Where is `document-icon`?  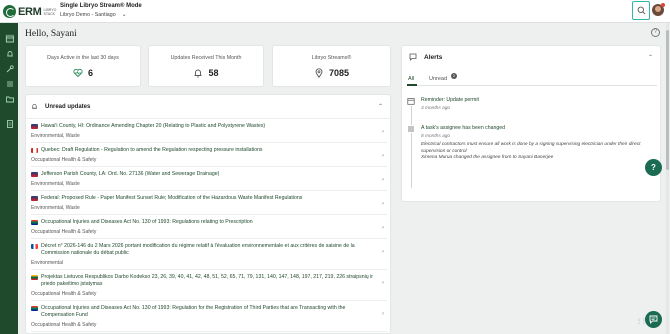 document-icon is located at coordinates (9, 123).